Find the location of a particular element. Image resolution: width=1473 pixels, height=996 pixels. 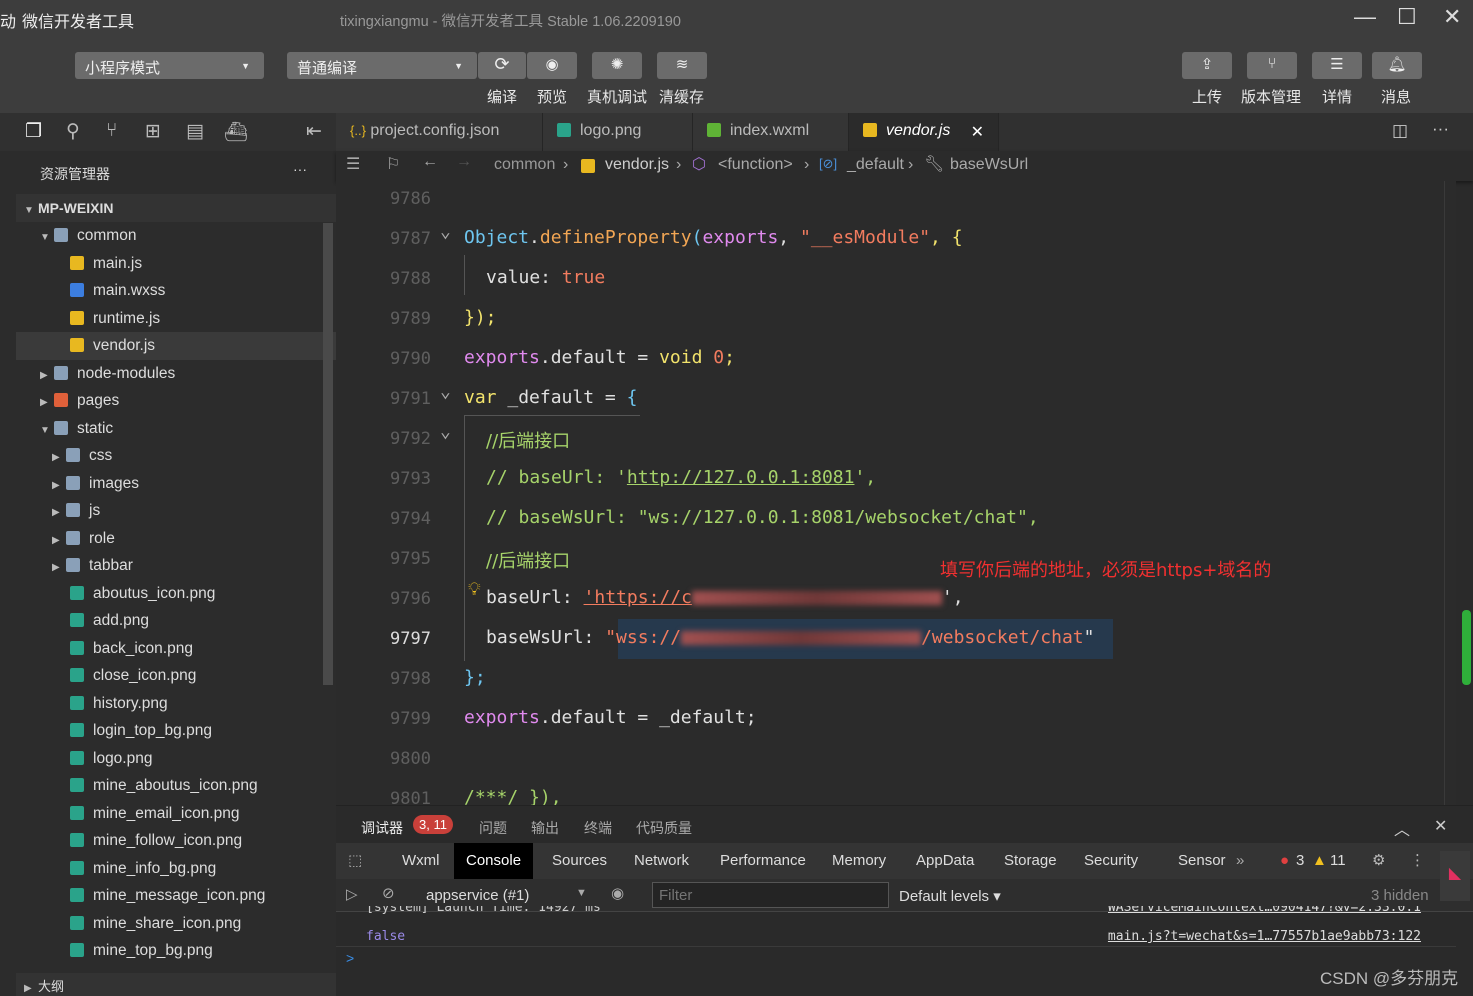

more-tabs-icon: » is located at coordinates (1240, 861).